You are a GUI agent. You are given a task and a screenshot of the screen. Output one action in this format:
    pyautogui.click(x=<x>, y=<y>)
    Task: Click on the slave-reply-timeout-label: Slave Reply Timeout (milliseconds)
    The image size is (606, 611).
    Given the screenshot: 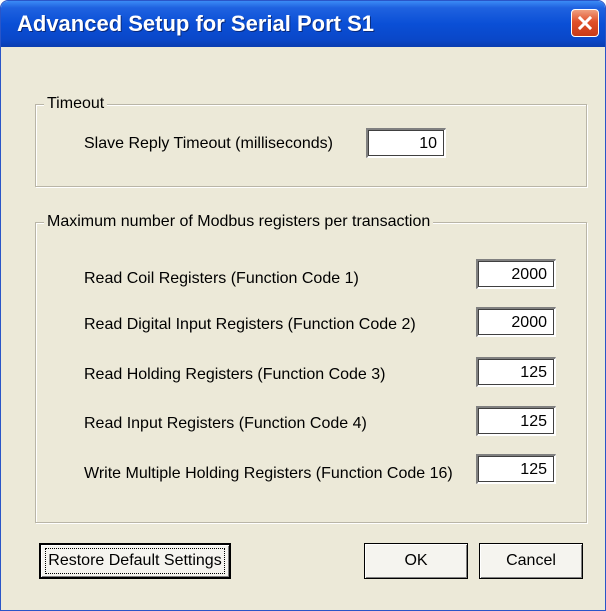 What is the action you would take?
    pyautogui.click(x=208, y=143)
    